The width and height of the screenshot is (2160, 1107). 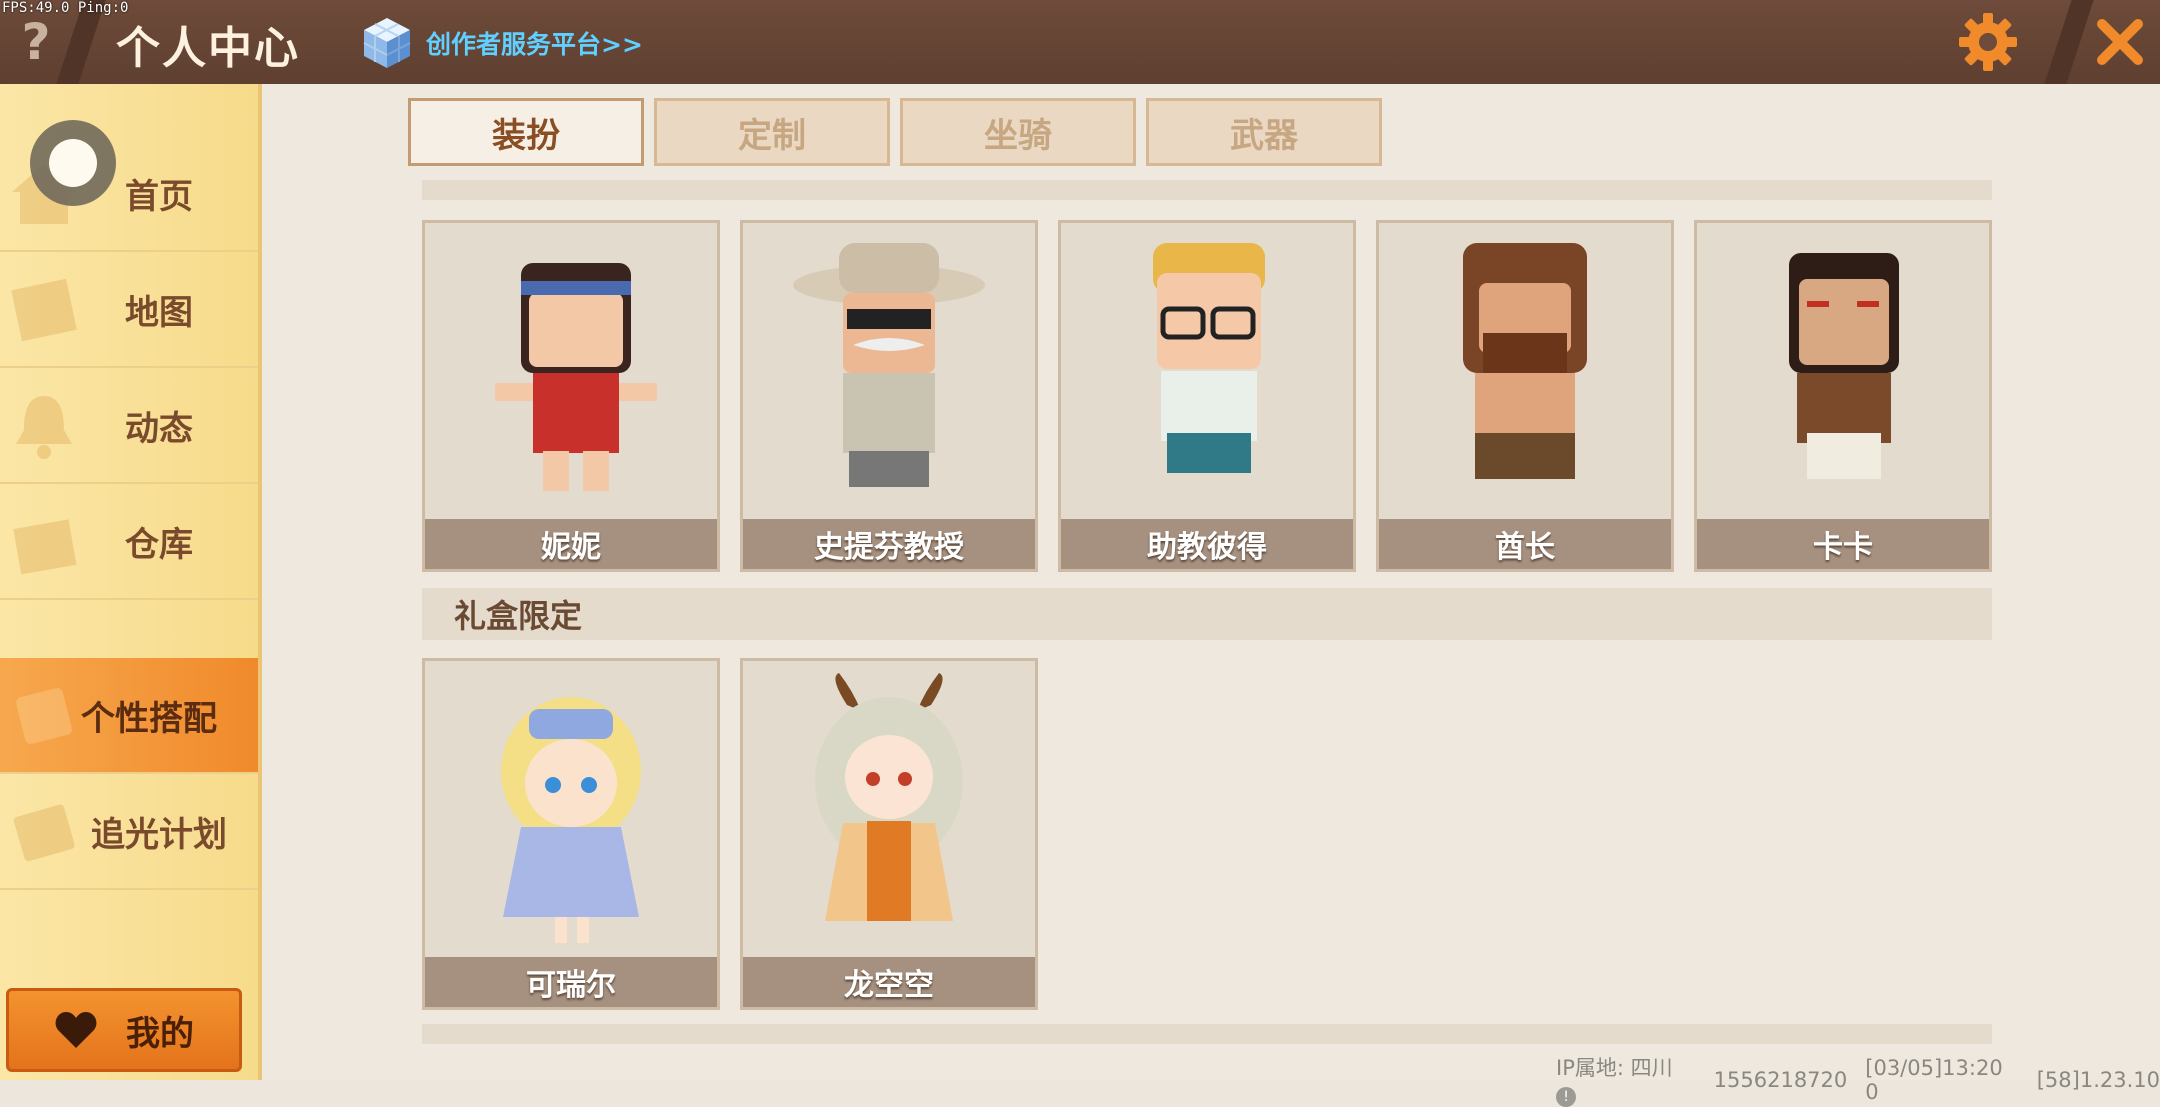 I want to click on tab-weapon: 武器, so click(x=1264, y=132).